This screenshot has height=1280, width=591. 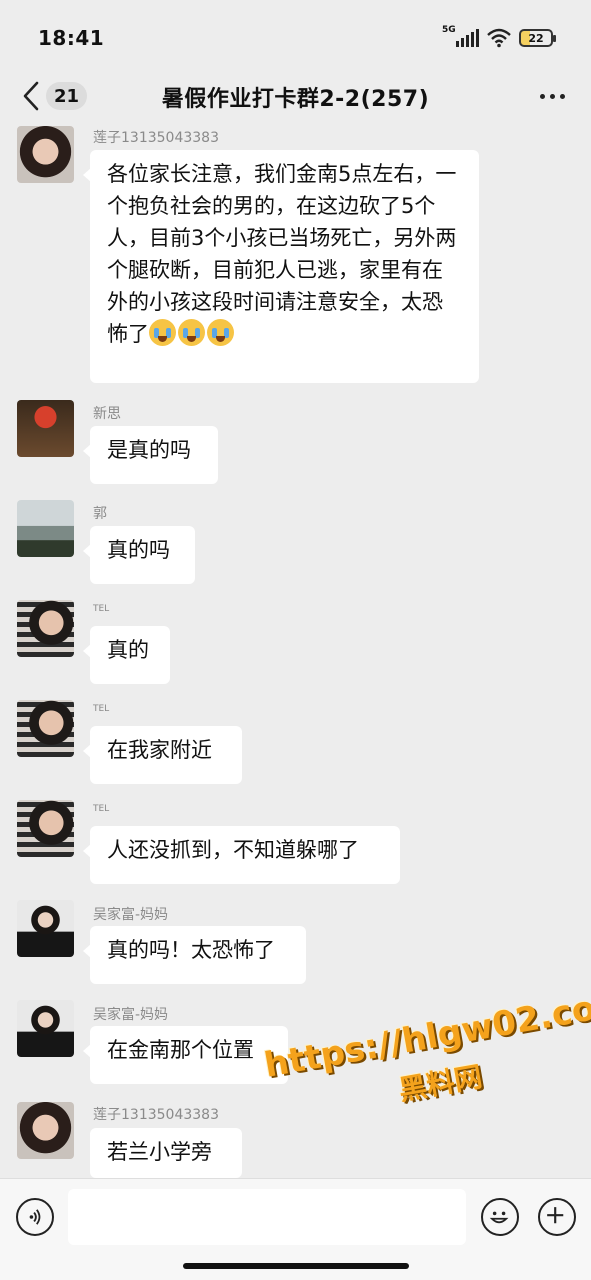 What do you see at coordinates (296, 1266) in the screenshot?
I see `home-indicator` at bounding box center [296, 1266].